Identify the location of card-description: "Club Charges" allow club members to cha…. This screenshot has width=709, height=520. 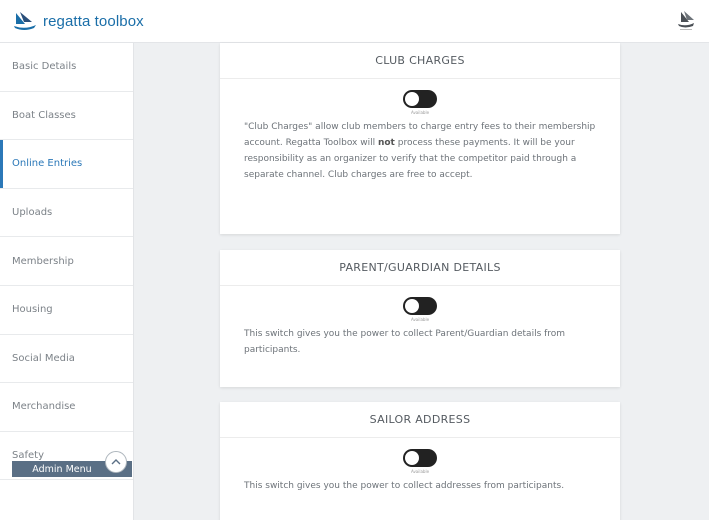
(420, 149).